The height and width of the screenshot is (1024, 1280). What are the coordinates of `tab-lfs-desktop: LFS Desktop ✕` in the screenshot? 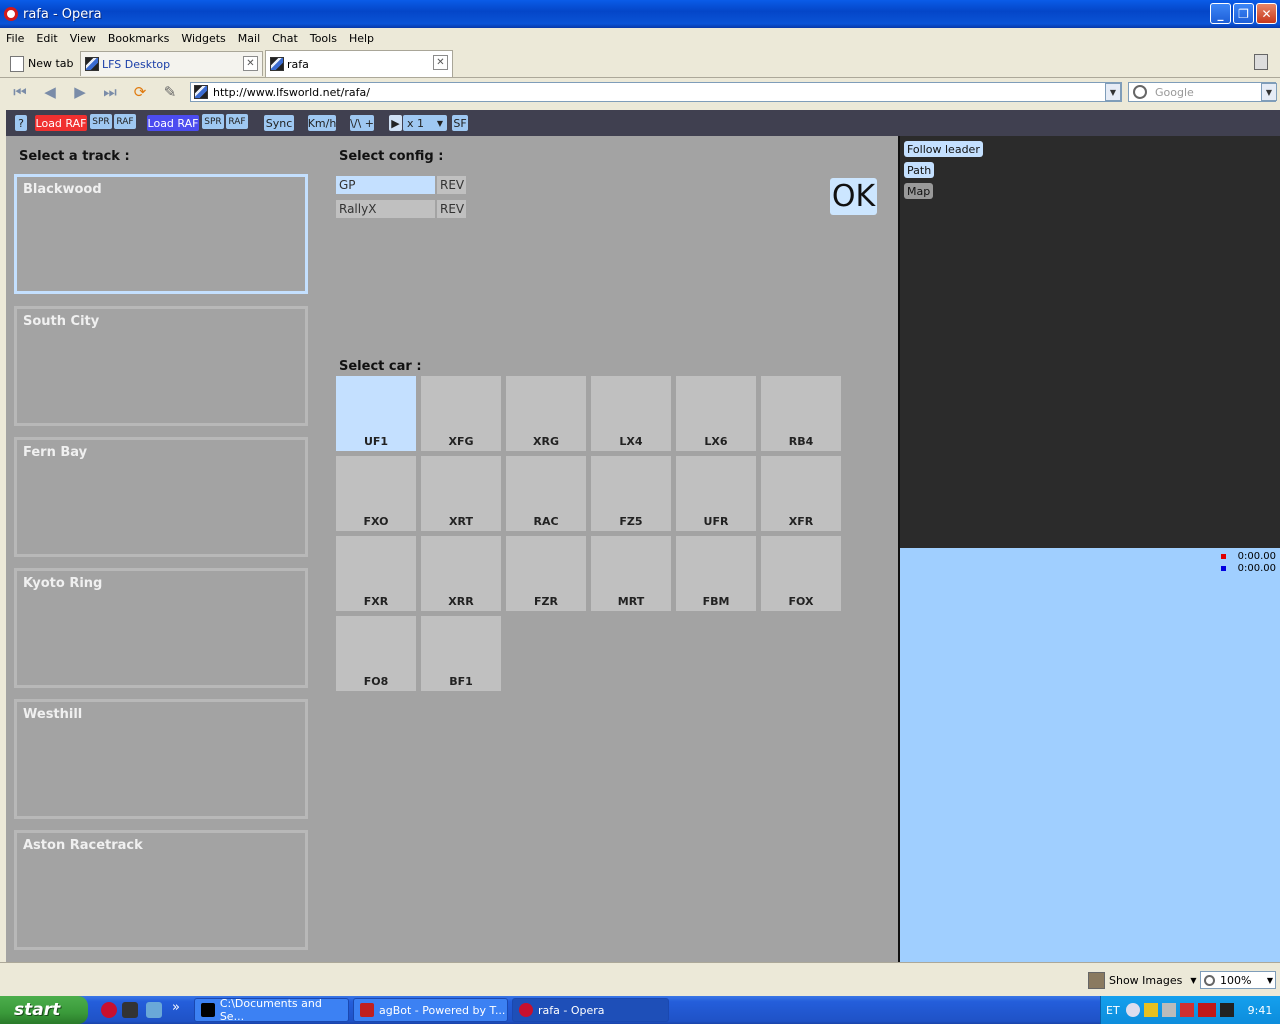 It's located at (171, 63).